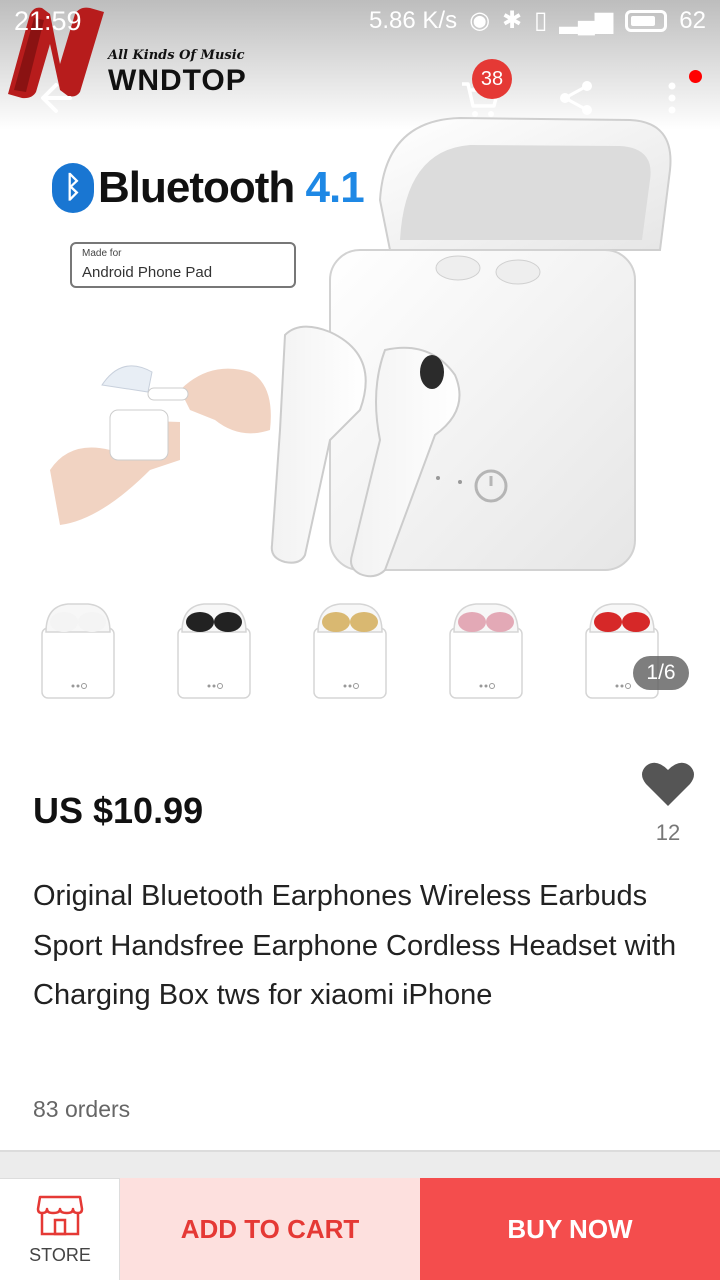 This screenshot has width=720, height=1280. Describe the element at coordinates (668, 832) in the screenshot. I see `wishlist-count: 12` at that location.